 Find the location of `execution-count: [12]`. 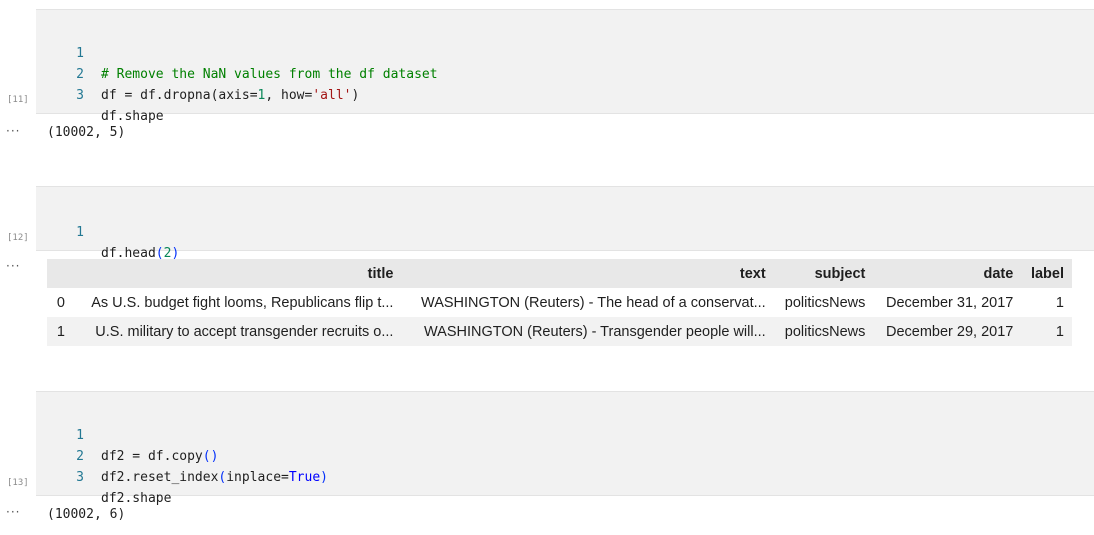

execution-count: [12] is located at coordinates (18, 238).